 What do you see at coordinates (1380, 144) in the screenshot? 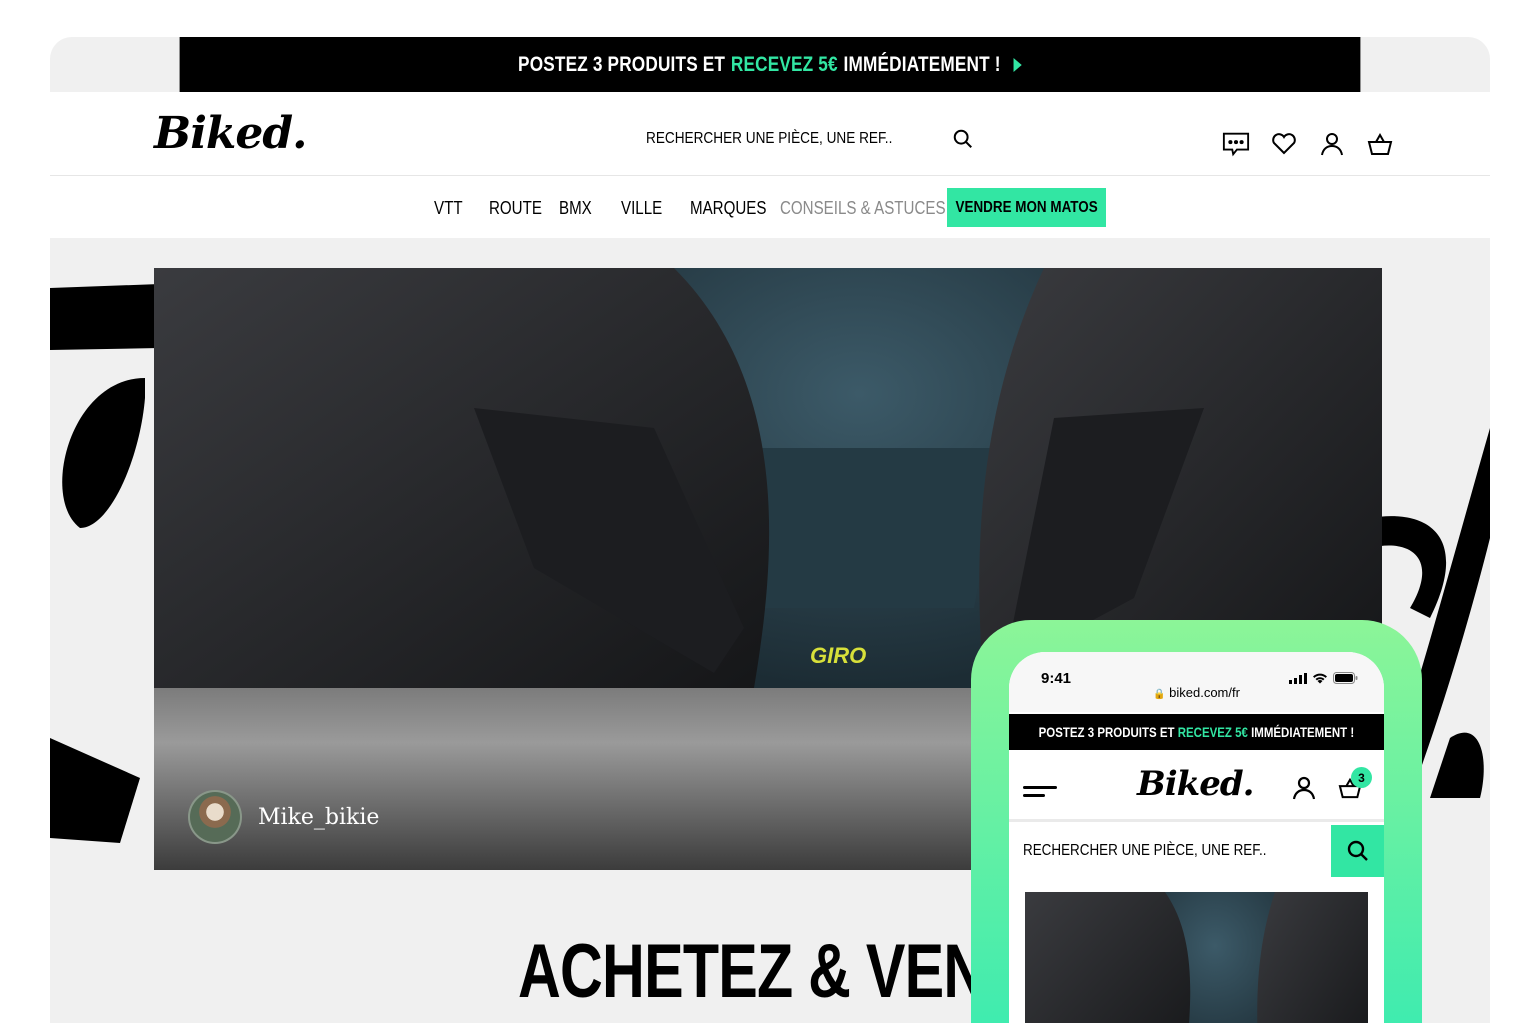
I see `basket-icon` at bounding box center [1380, 144].